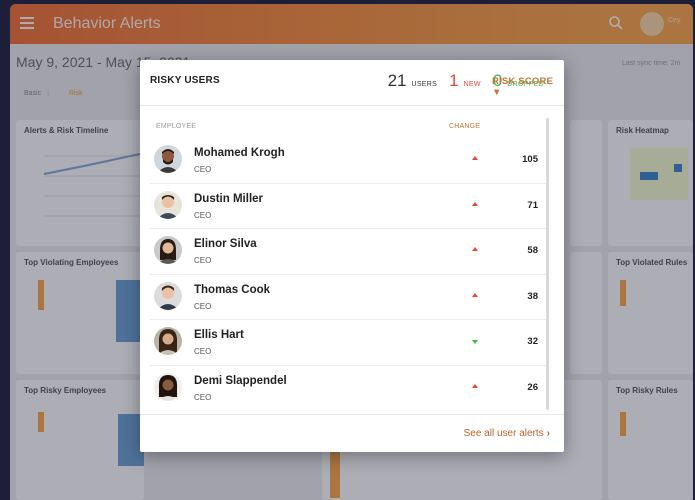 The height and width of the screenshot is (500, 695). Describe the element at coordinates (454, 80) in the screenshot. I see `new-count: 1` at that location.